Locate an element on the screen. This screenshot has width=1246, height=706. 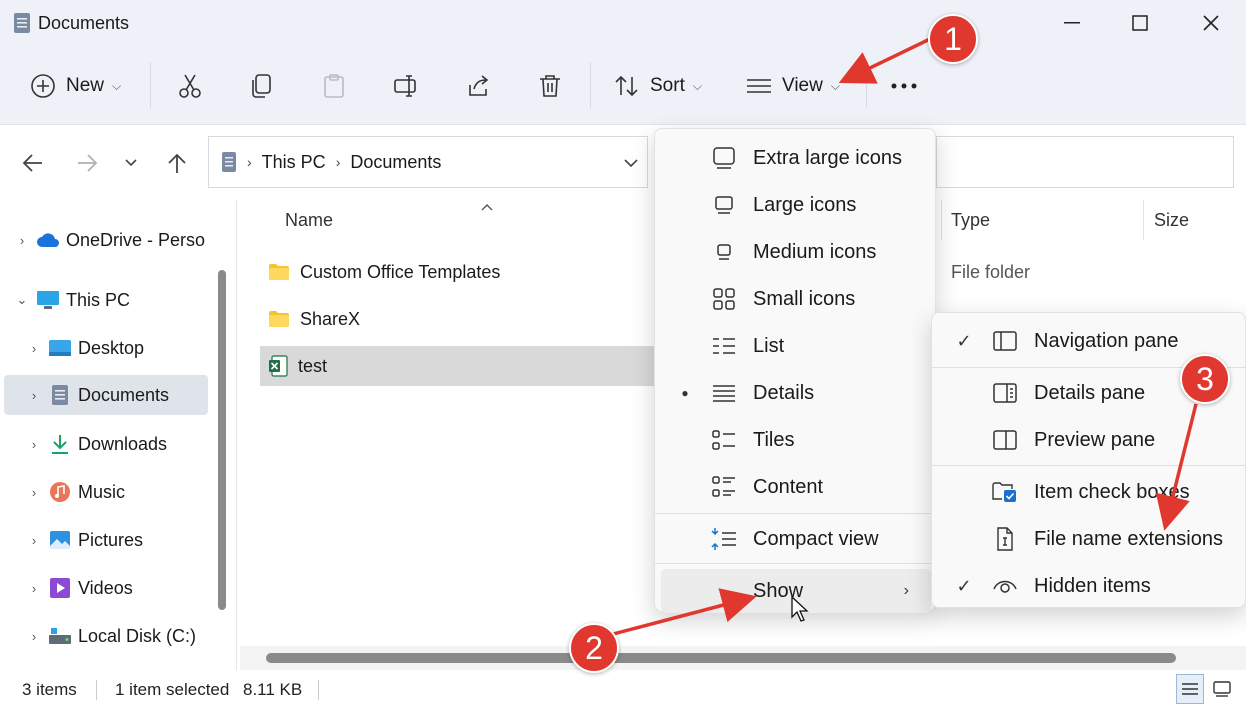
excel-icon is located at coordinates (278, 366).